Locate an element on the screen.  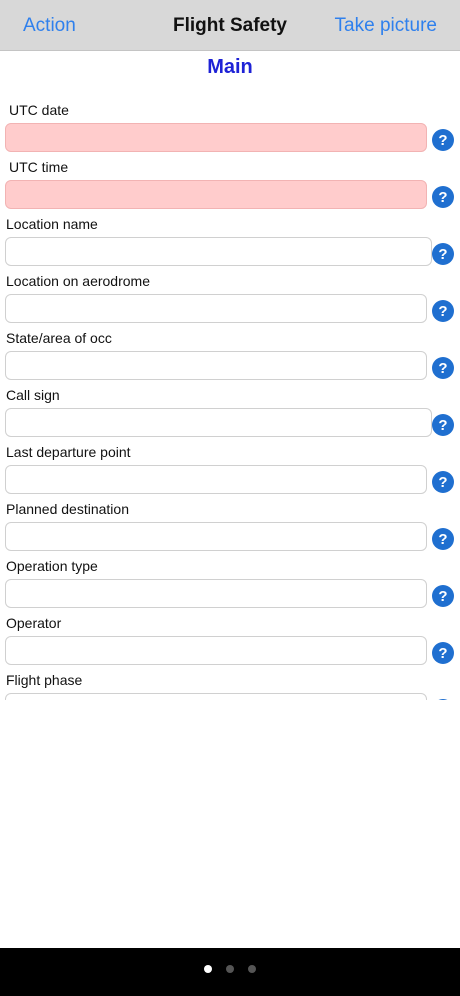
utc-date-input is located at coordinates (216, 137).